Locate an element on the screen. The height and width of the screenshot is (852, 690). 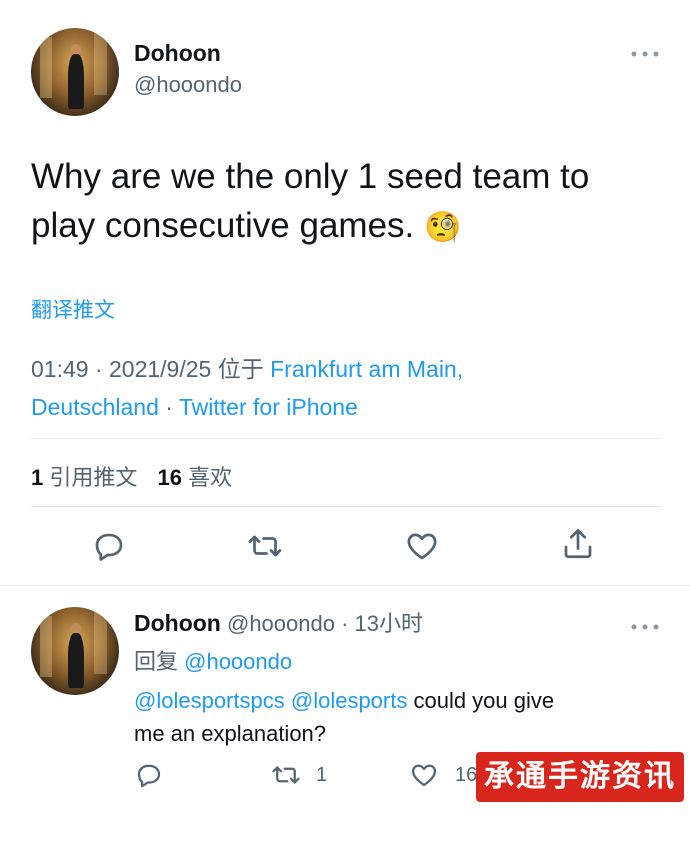
reply-reply-icon is located at coordinates (149, 775).